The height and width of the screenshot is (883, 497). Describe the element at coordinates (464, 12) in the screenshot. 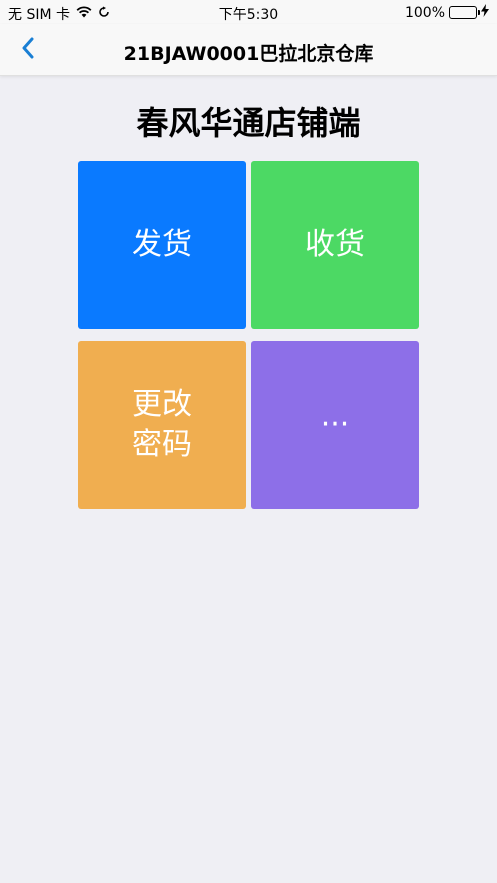

I see `battery-icon` at that location.